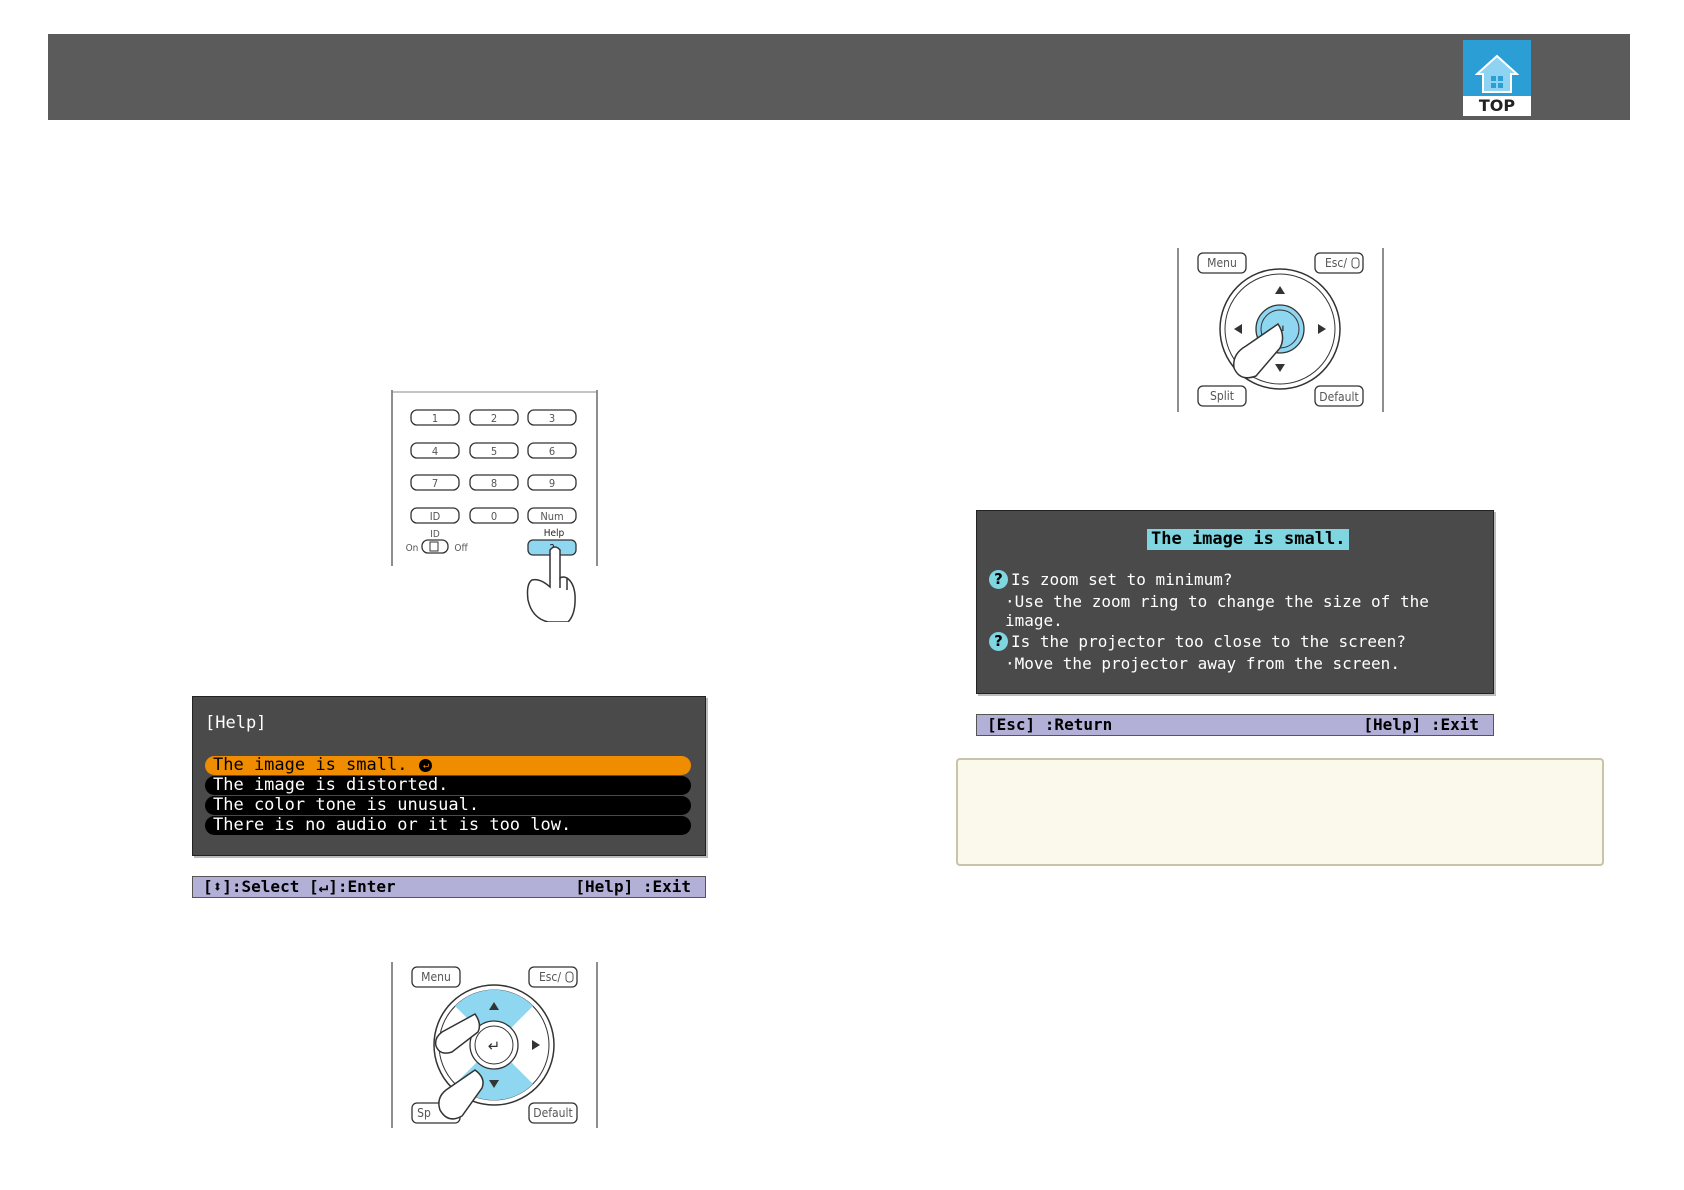 The width and height of the screenshot is (1684, 1190). I want to click on help-menu-item: The color tone is unusual., so click(448, 805).